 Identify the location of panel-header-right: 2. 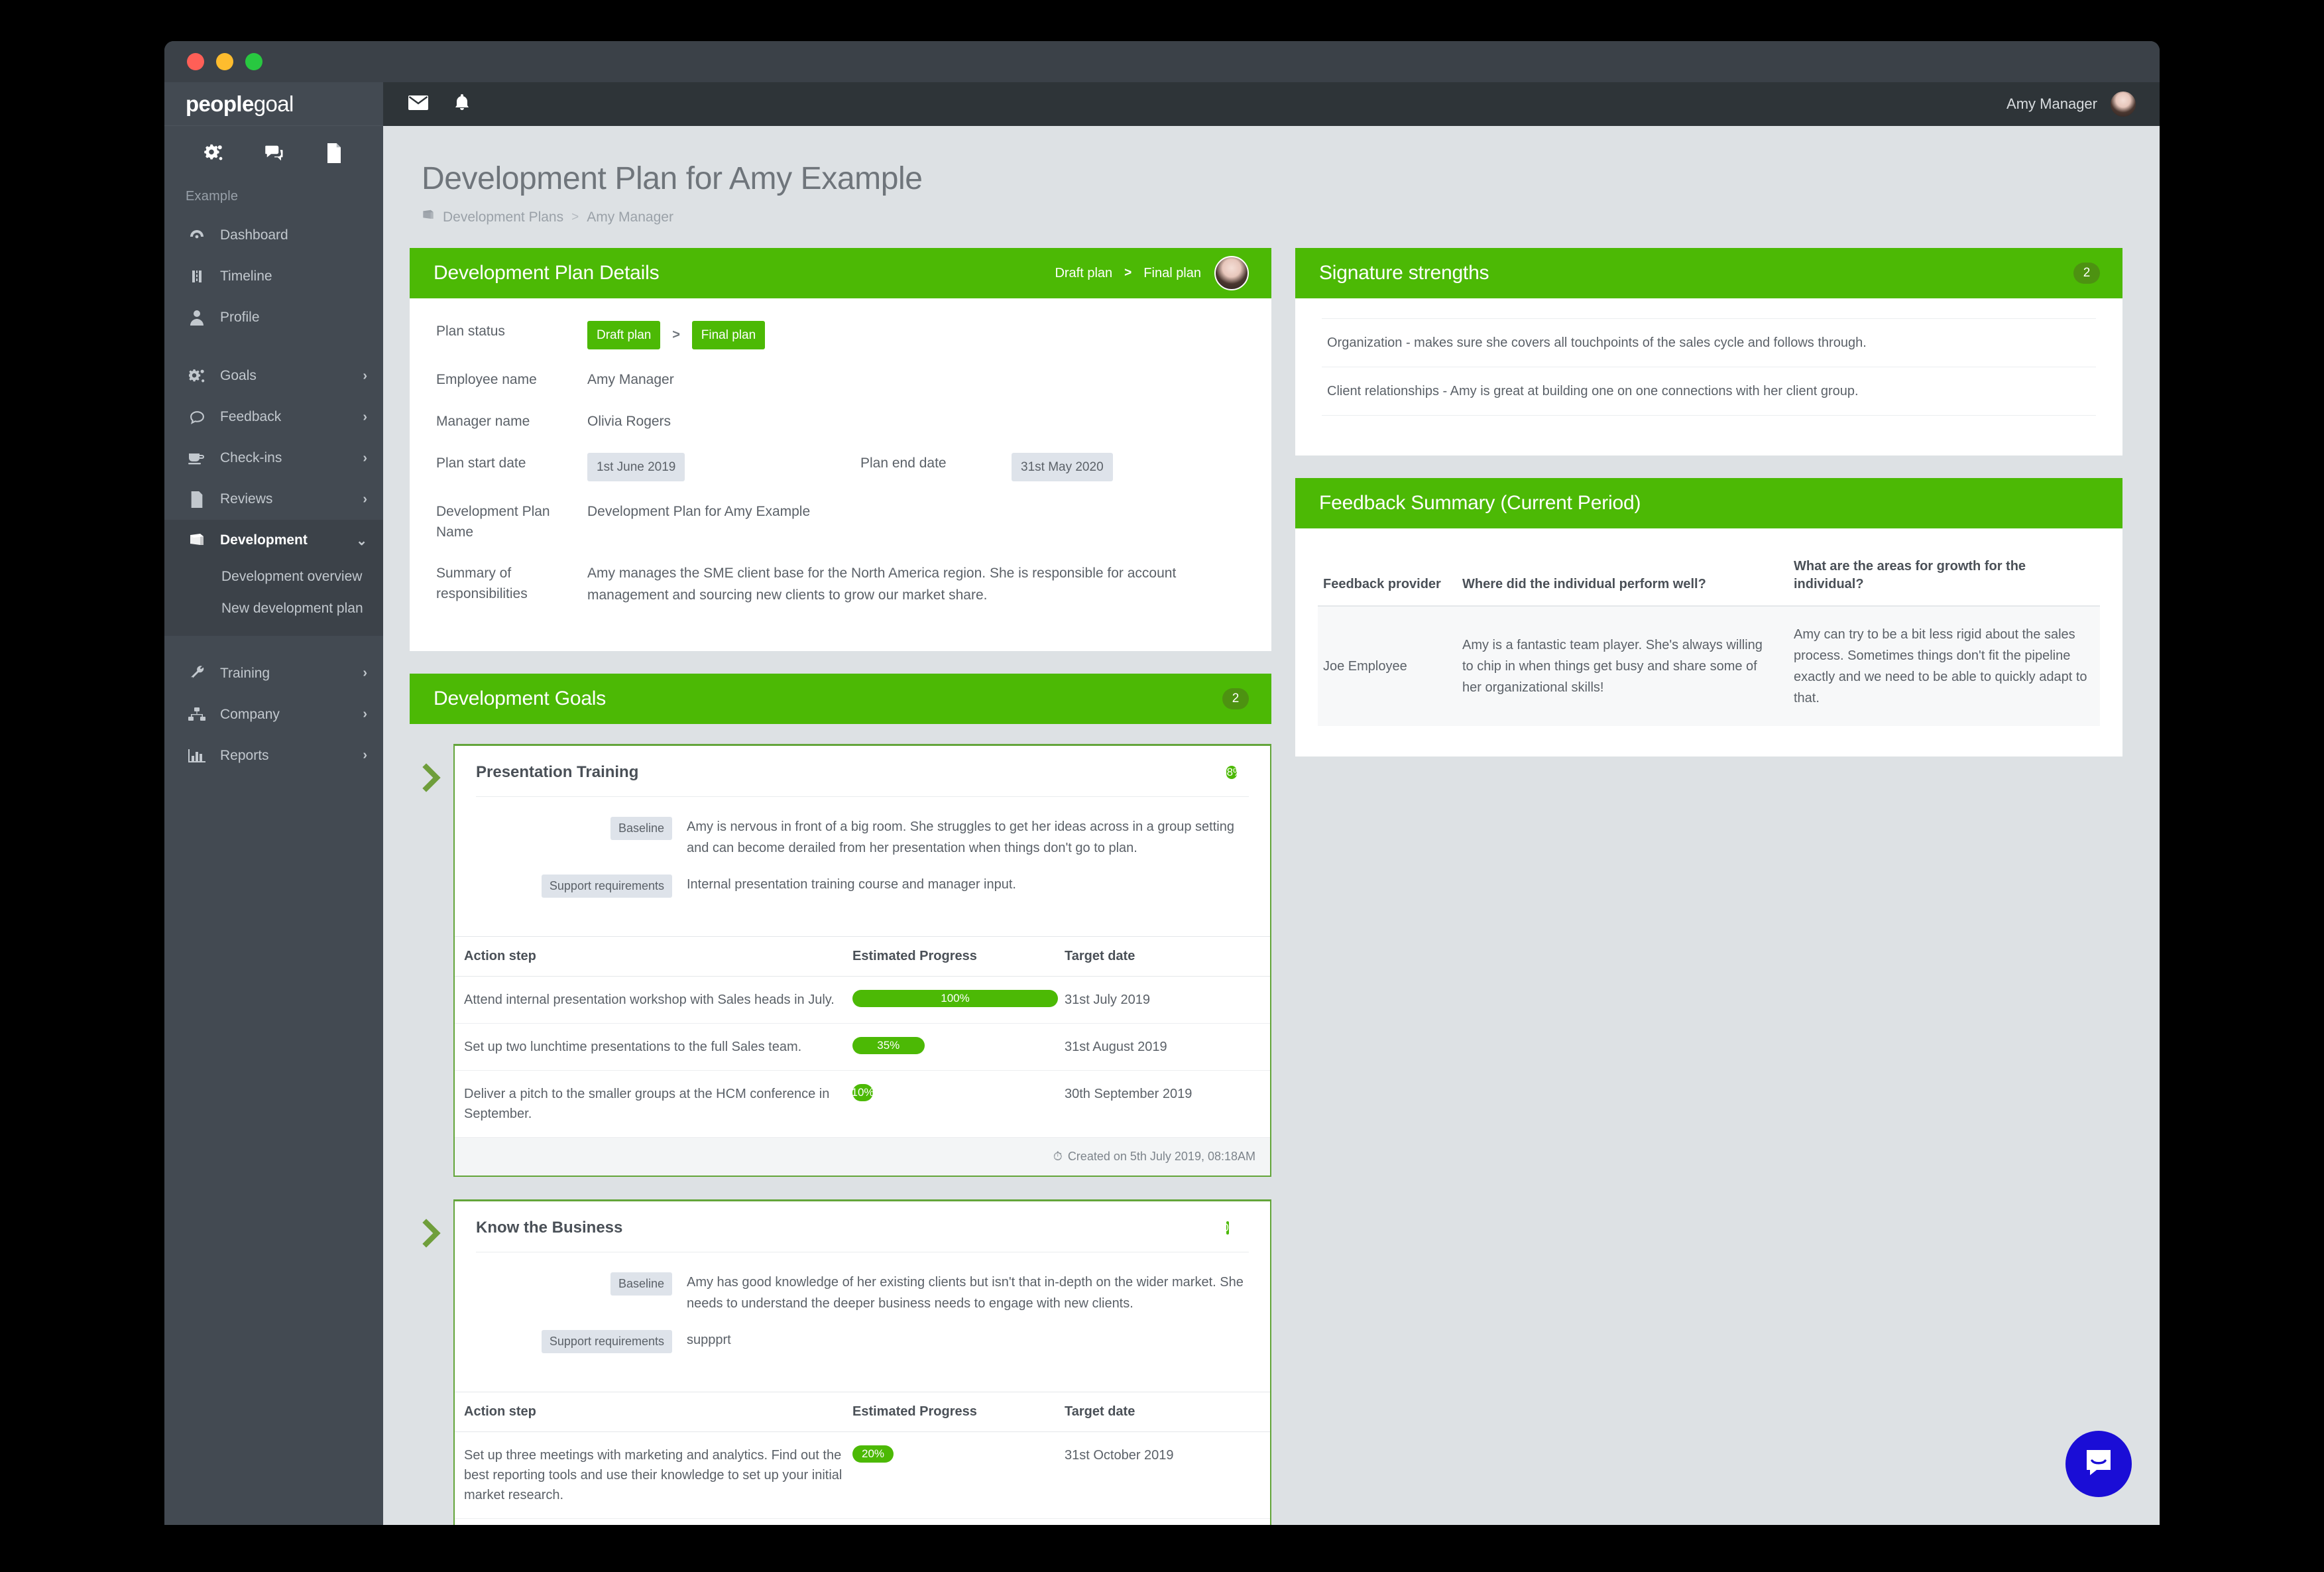
(1235, 699).